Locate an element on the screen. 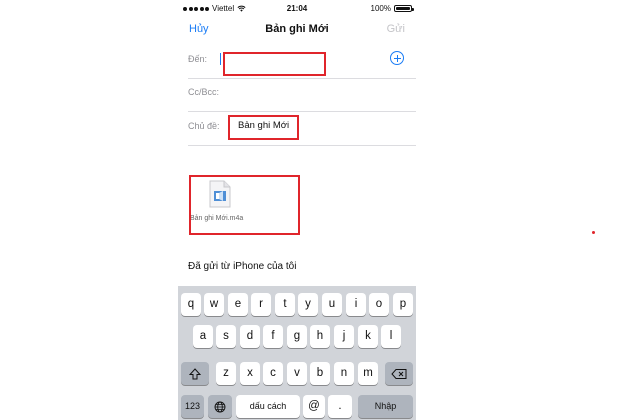  subject-field: Chủ đề: Bản ghi Mới is located at coordinates (302, 127).